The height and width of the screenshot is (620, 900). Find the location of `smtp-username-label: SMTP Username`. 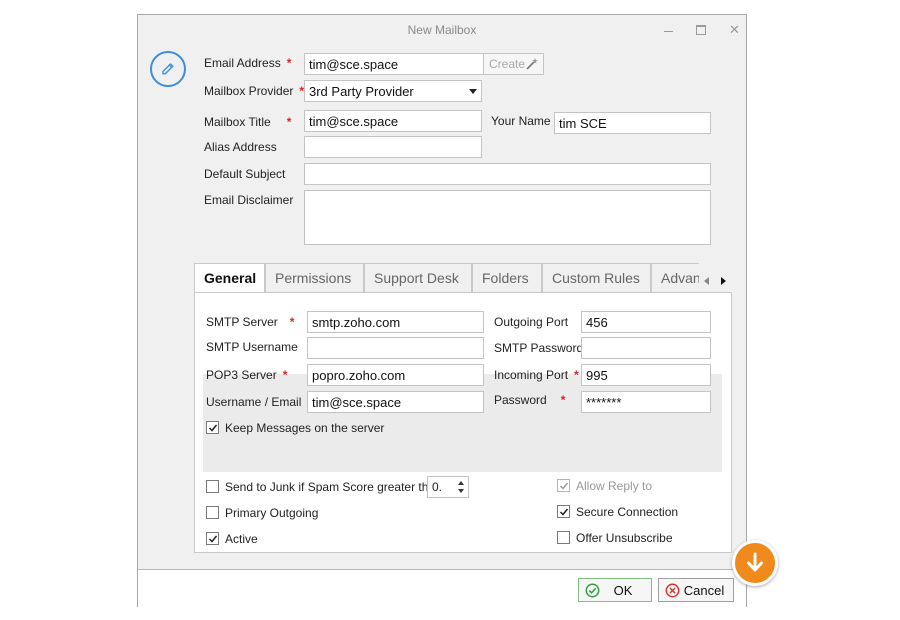

smtp-username-label: SMTP Username is located at coordinates (252, 347).